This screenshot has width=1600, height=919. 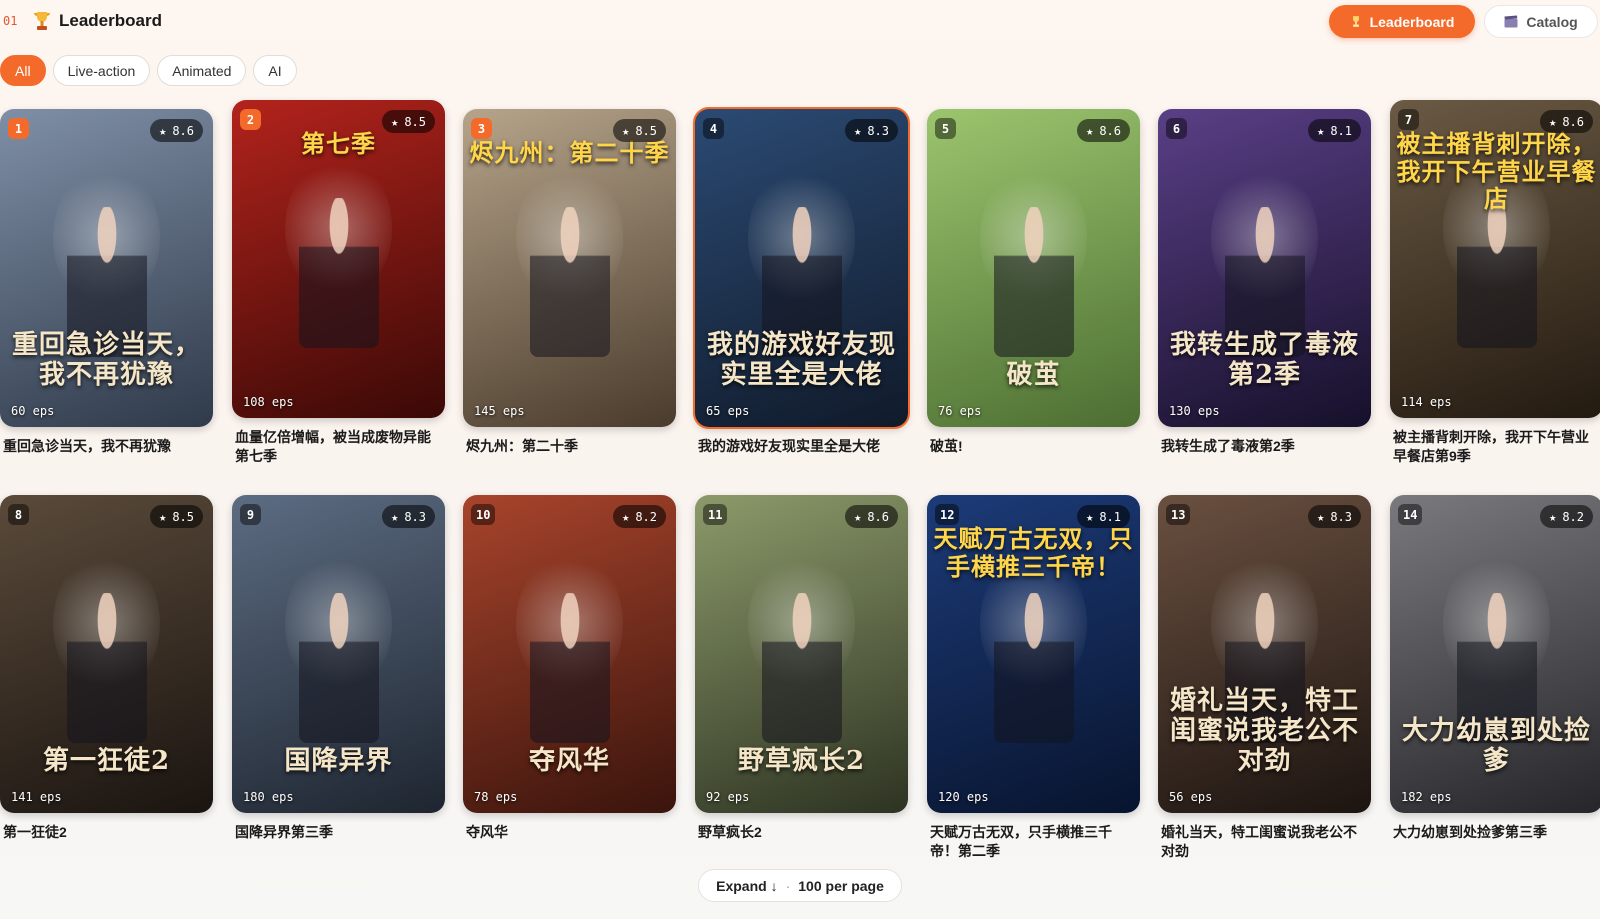 What do you see at coordinates (1495, 447) in the screenshot?
I see `drama-title: 被主播背刺开除，我开下午营业早餐店第9季` at bounding box center [1495, 447].